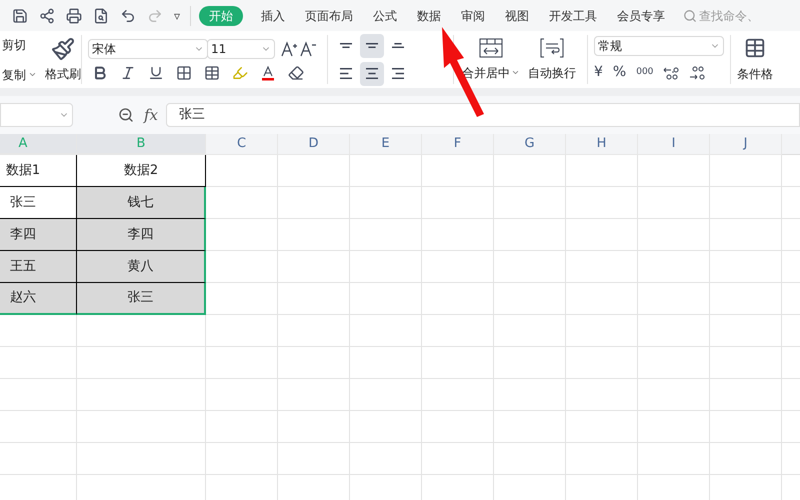 Image resolution: width=800 pixels, height=500 pixels. I want to click on table-cell: 李四, so click(38, 235).